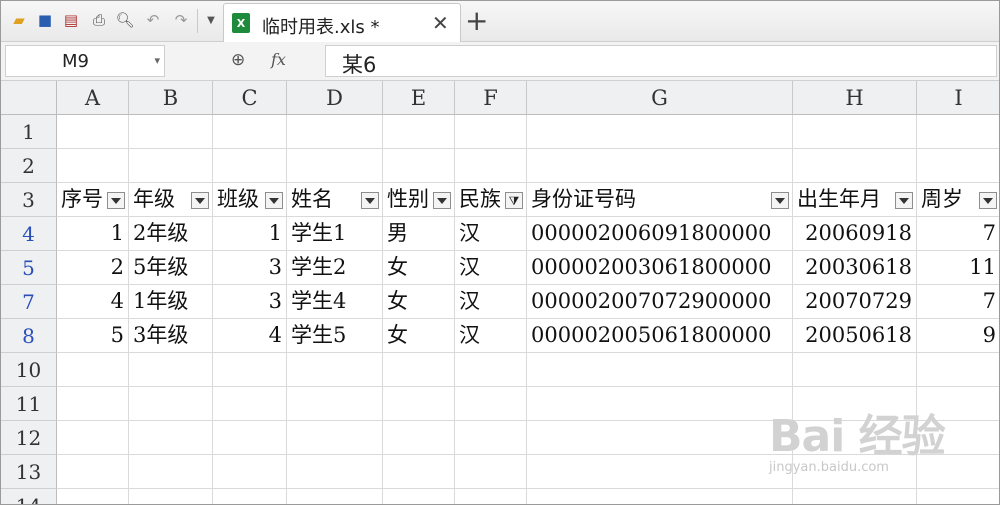 The width and height of the screenshot is (1000, 505). Describe the element at coordinates (29, 370) in the screenshot. I see `row-header-10: 10` at that location.